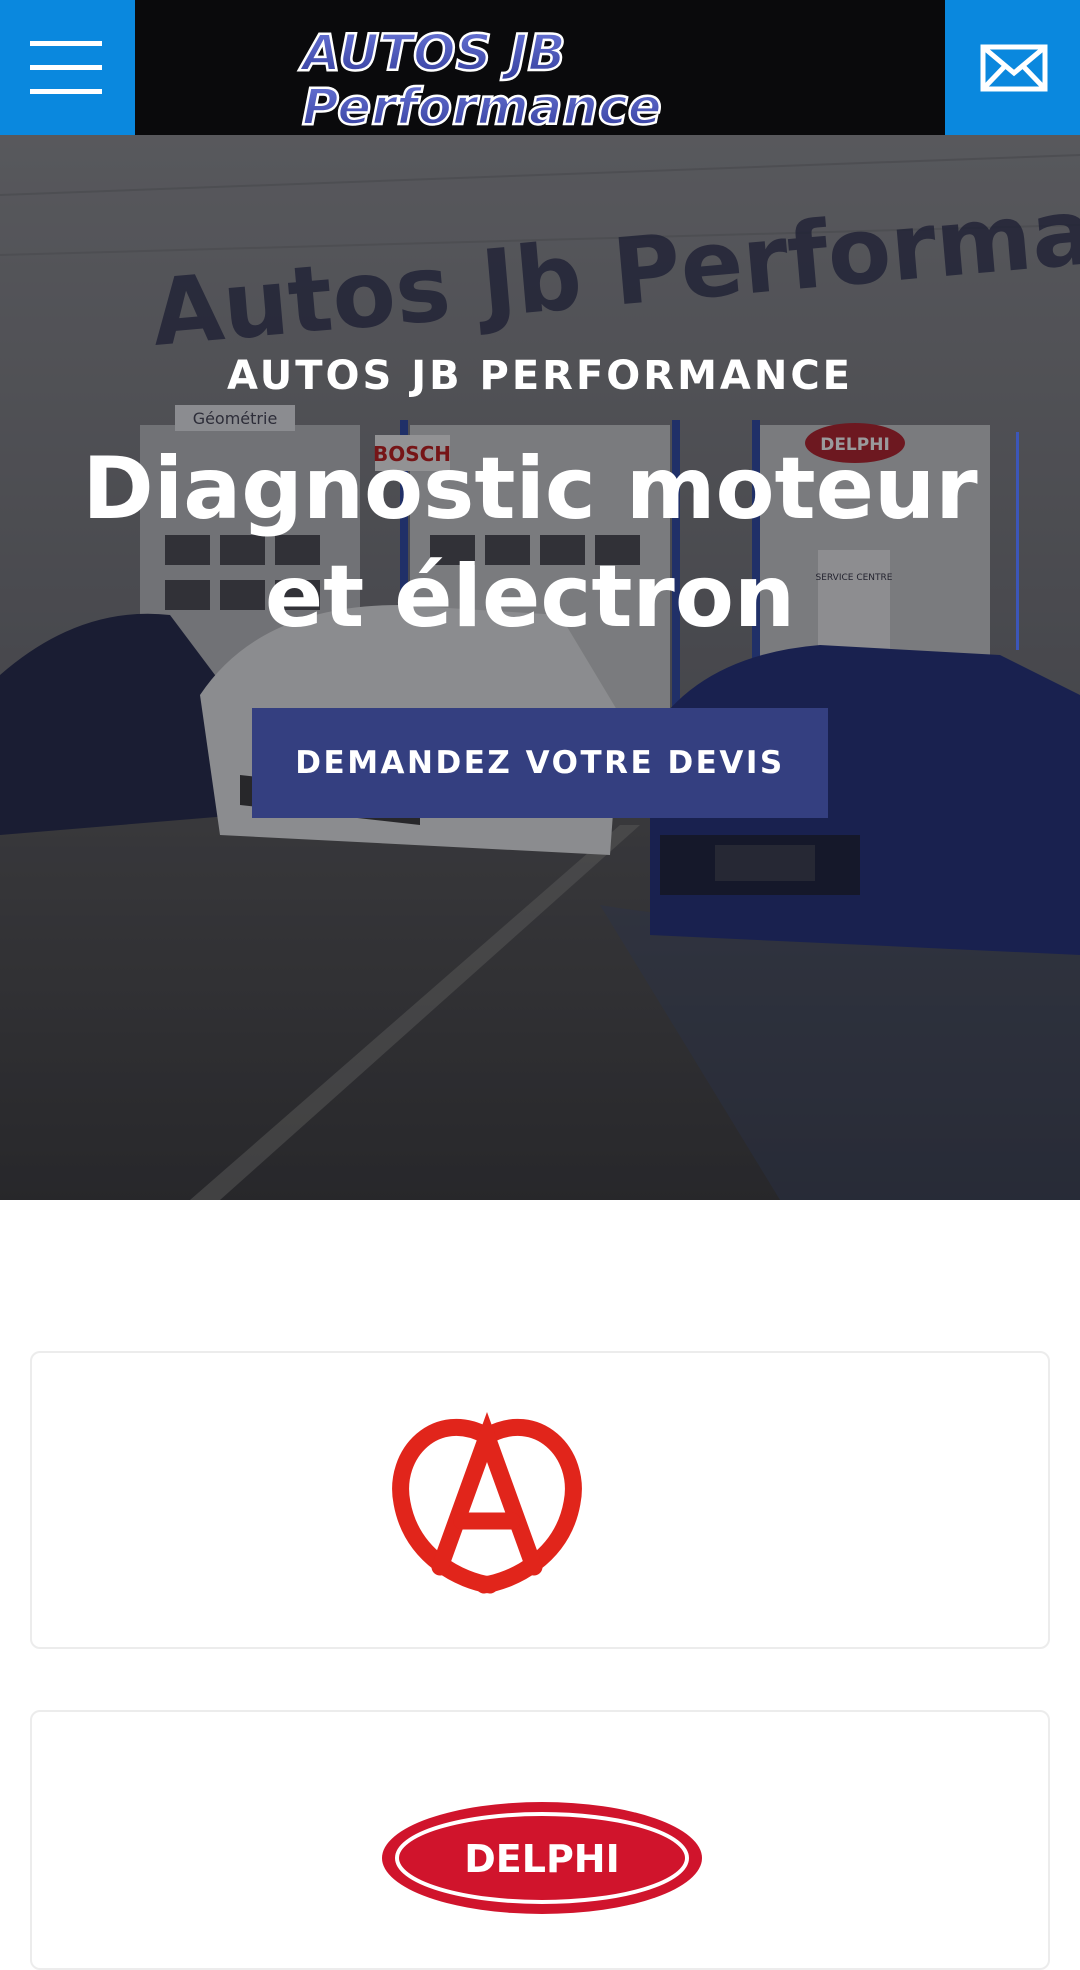 The width and height of the screenshot is (1080, 1970). I want to click on hero-kicker: AUTOS JB PERFORMANCE, so click(539, 376).